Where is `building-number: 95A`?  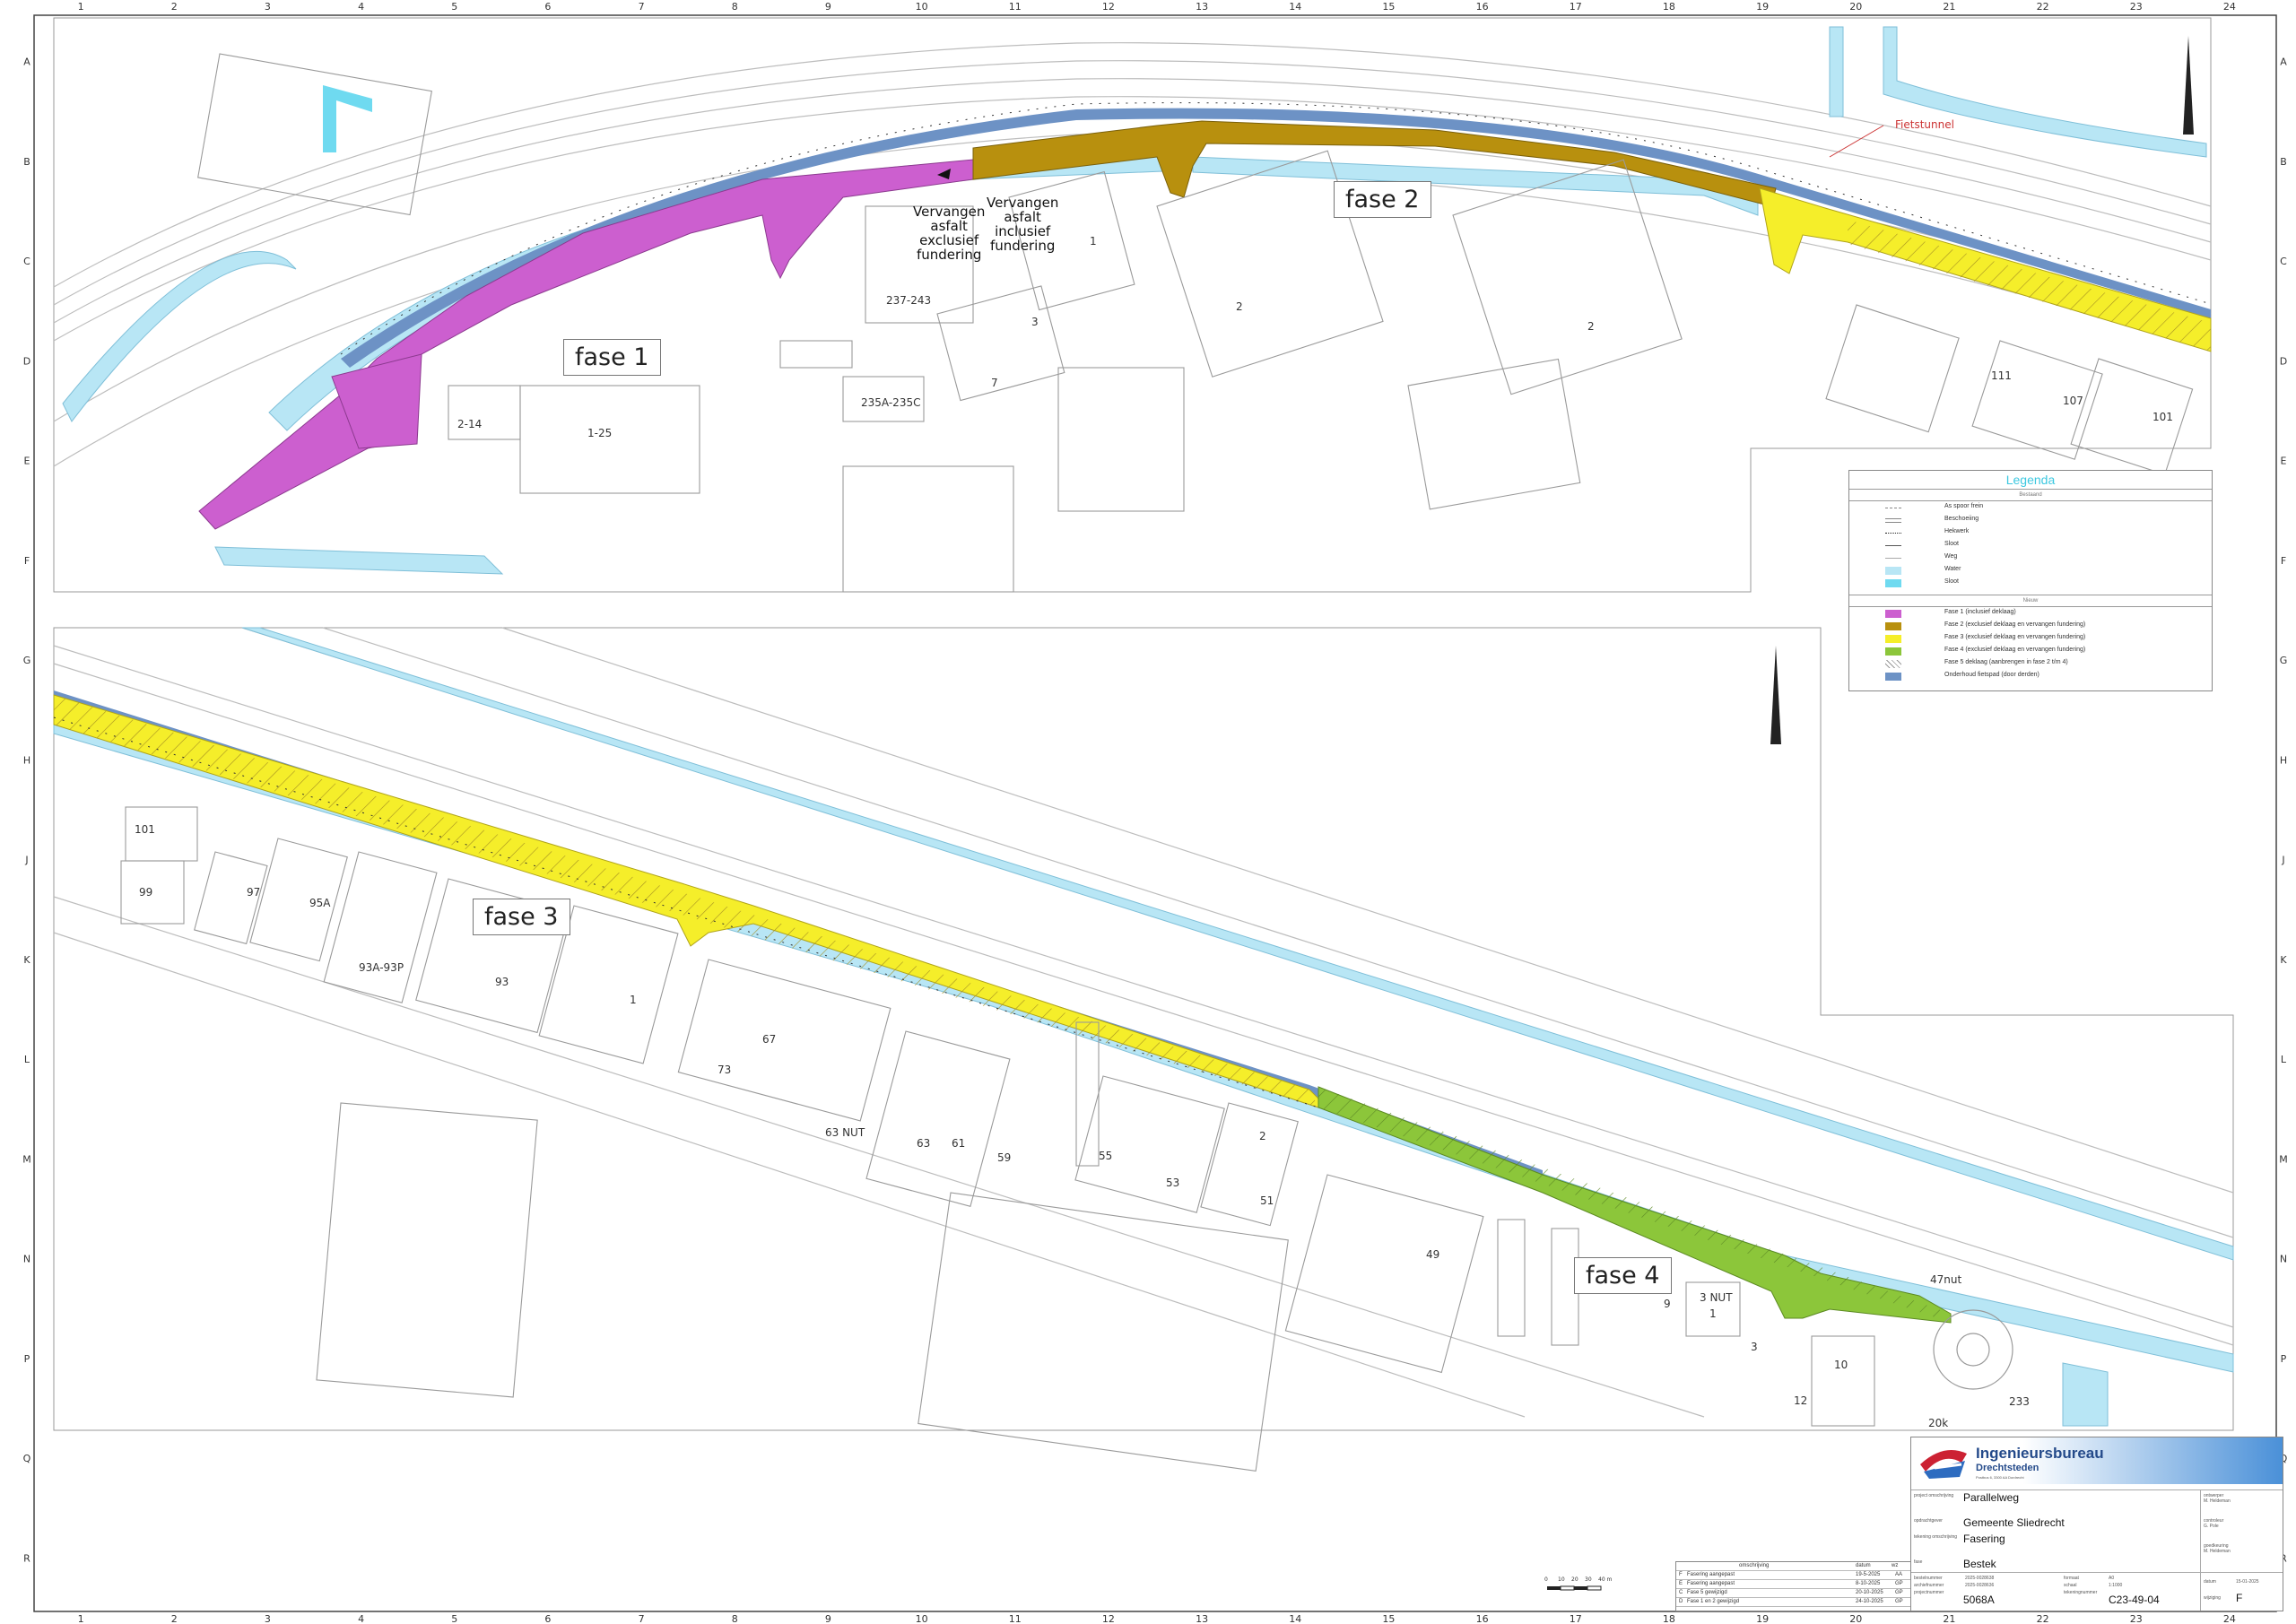 building-number: 95A is located at coordinates (320, 903).